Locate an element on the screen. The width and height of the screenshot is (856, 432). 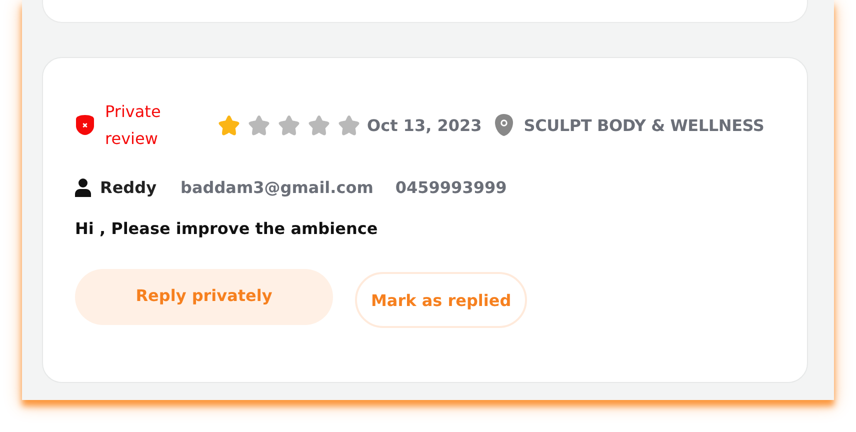
reviewer-phone: 0459993999 is located at coordinates (451, 187).